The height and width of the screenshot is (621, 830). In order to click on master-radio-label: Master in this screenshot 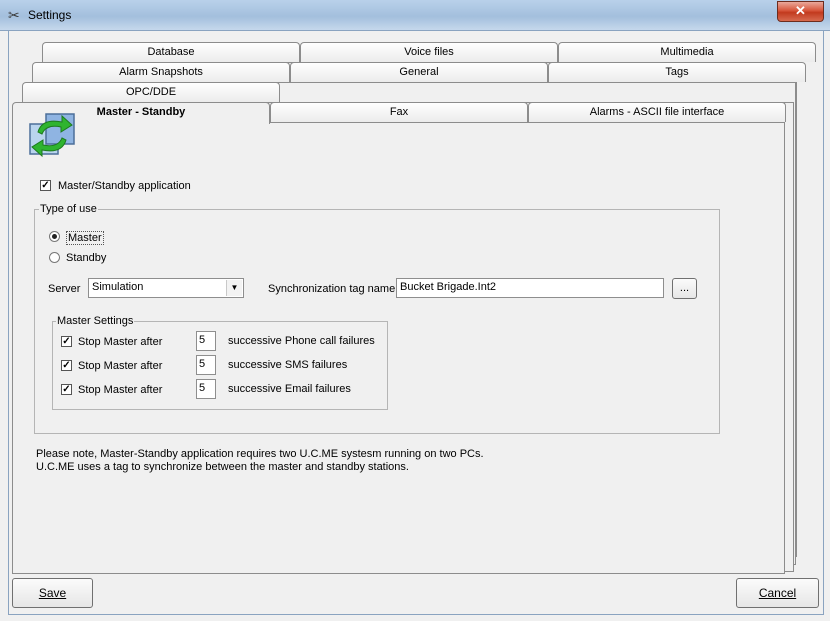, I will do `click(85, 238)`.